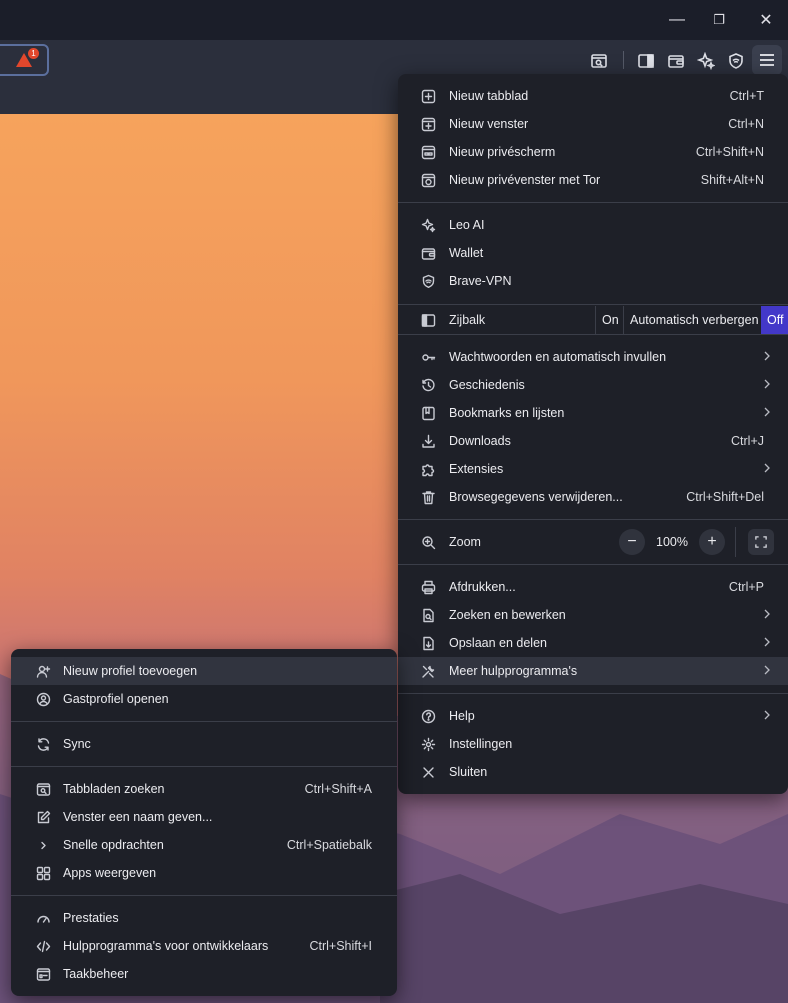  Describe the element at coordinates (428, 615) in the screenshot. I see `file-search-icon` at that location.